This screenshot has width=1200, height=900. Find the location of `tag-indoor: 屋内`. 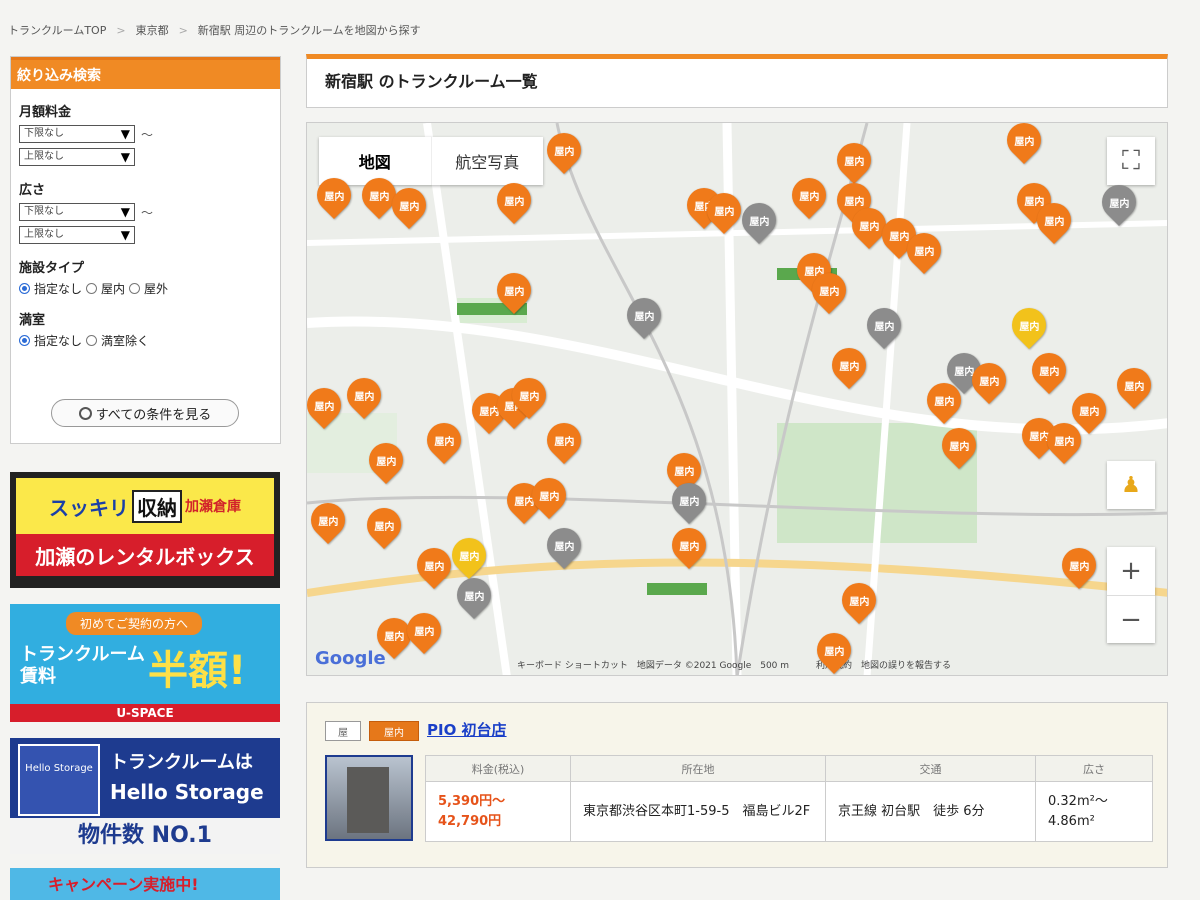

tag-indoor: 屋内 is located at coordinates (394, 731).